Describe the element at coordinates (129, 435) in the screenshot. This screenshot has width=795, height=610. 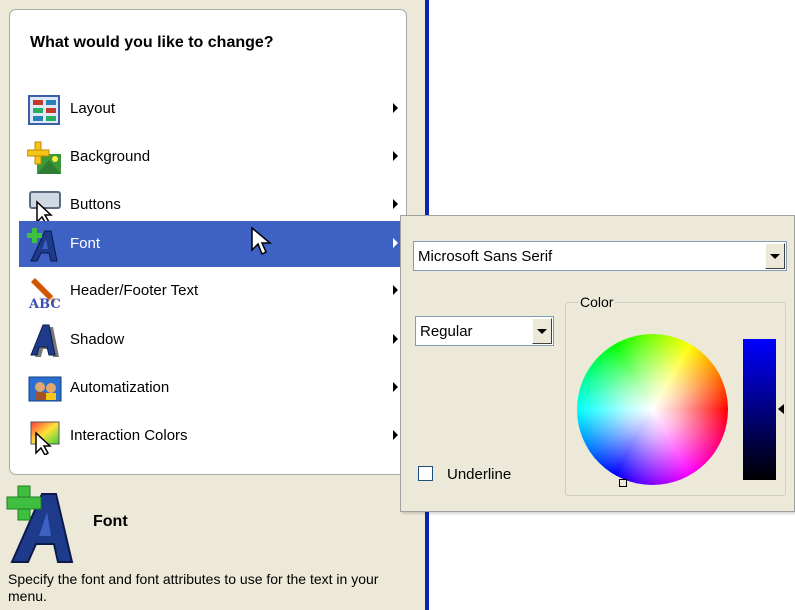
I see `menu-item-label: Interaction Colors` at that location.